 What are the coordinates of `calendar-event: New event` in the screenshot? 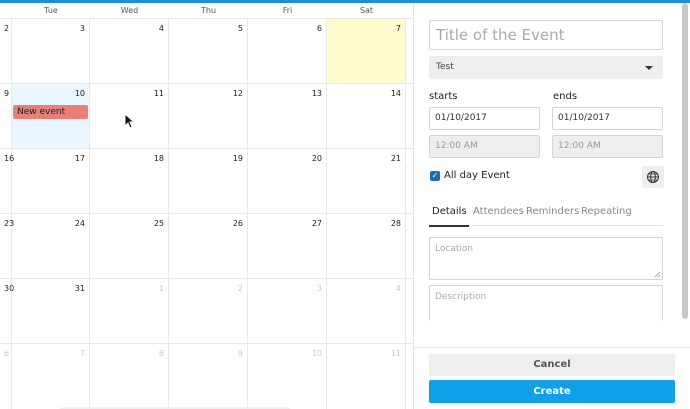 It's located at (50, 112).